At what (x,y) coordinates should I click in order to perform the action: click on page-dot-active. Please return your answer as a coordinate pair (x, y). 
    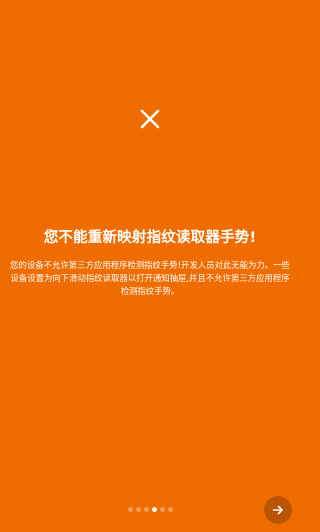
    Looking at the image, I should click on (154, 509).